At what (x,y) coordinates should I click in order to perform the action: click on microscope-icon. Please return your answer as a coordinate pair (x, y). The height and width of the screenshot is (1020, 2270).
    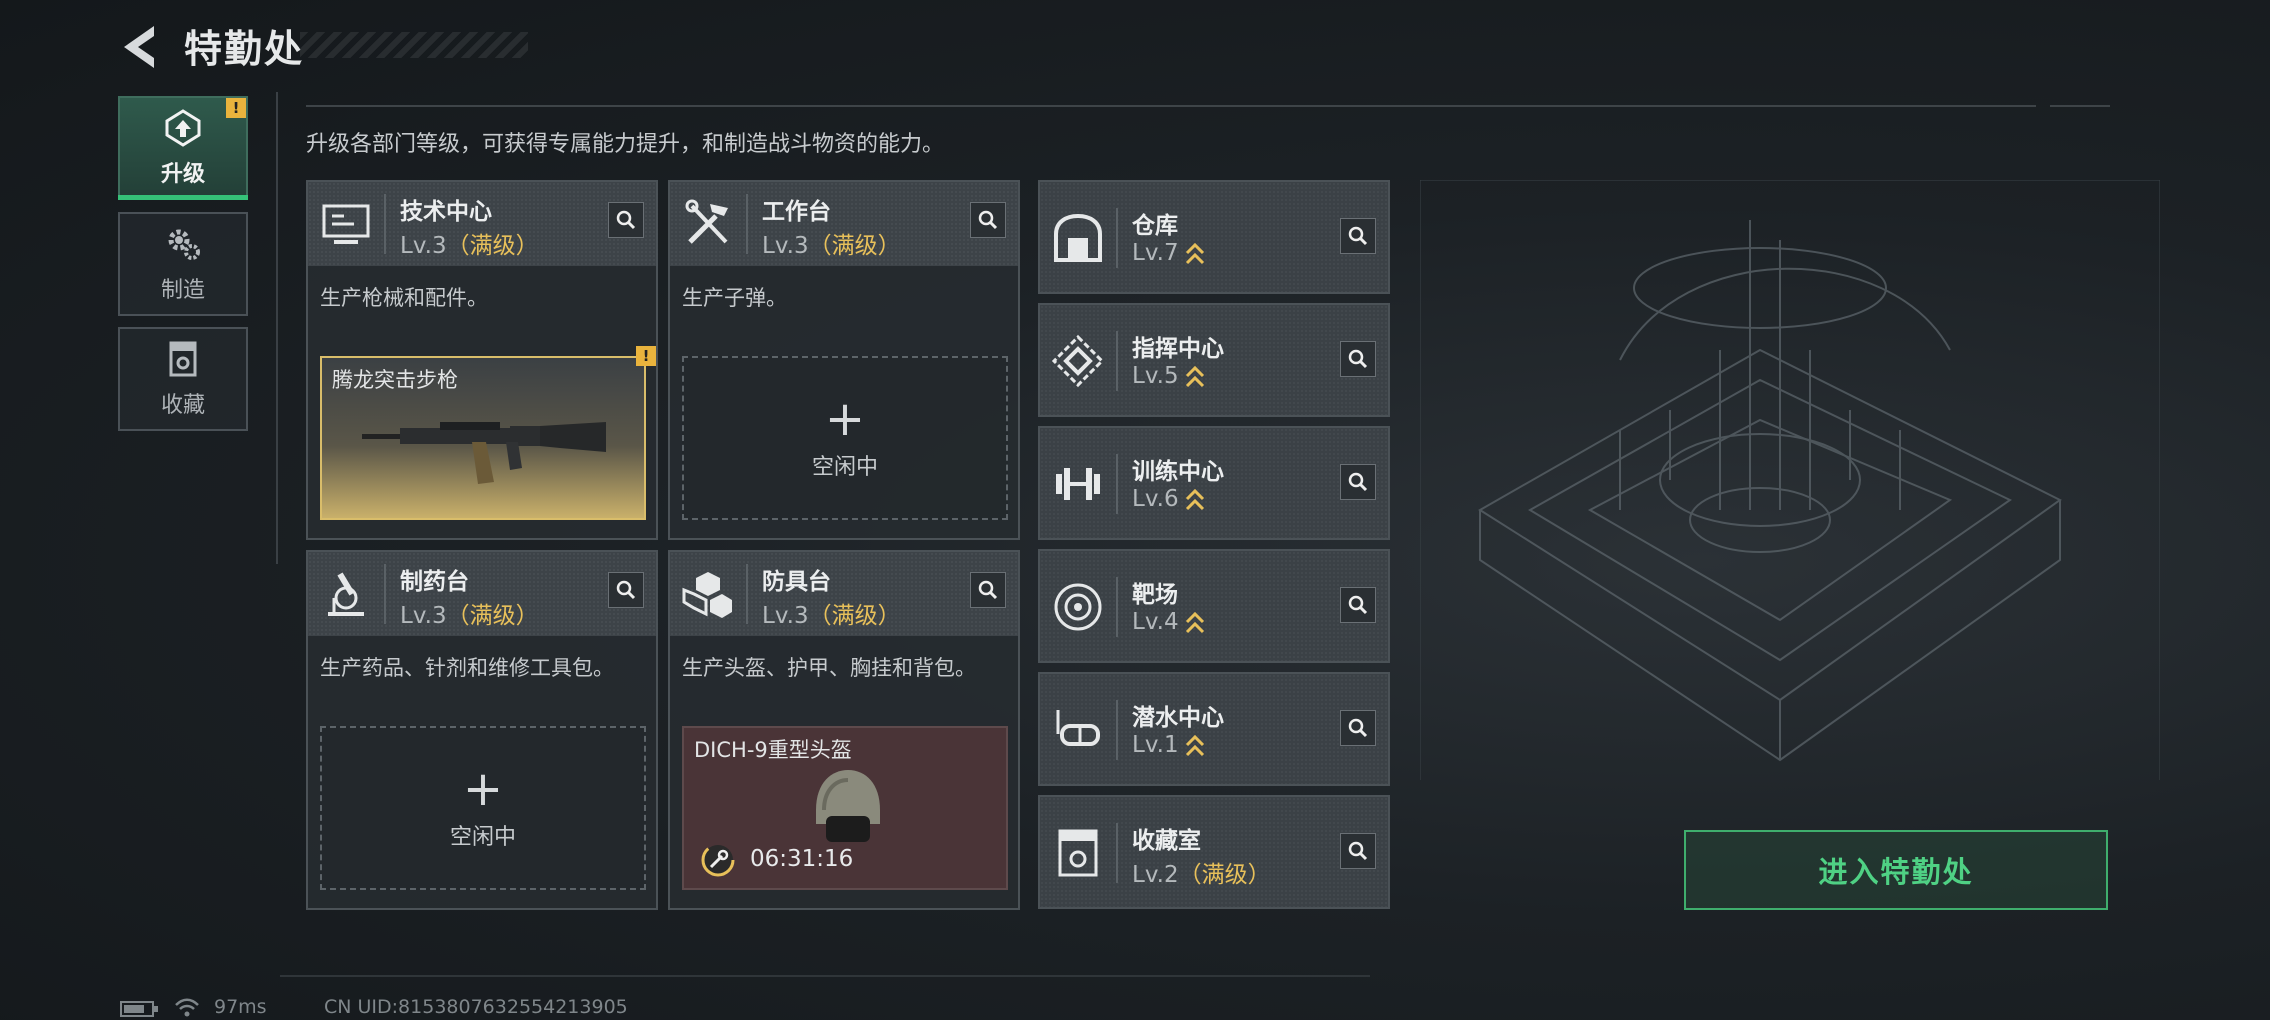
    Looking at the image, I should click on (346, 594).